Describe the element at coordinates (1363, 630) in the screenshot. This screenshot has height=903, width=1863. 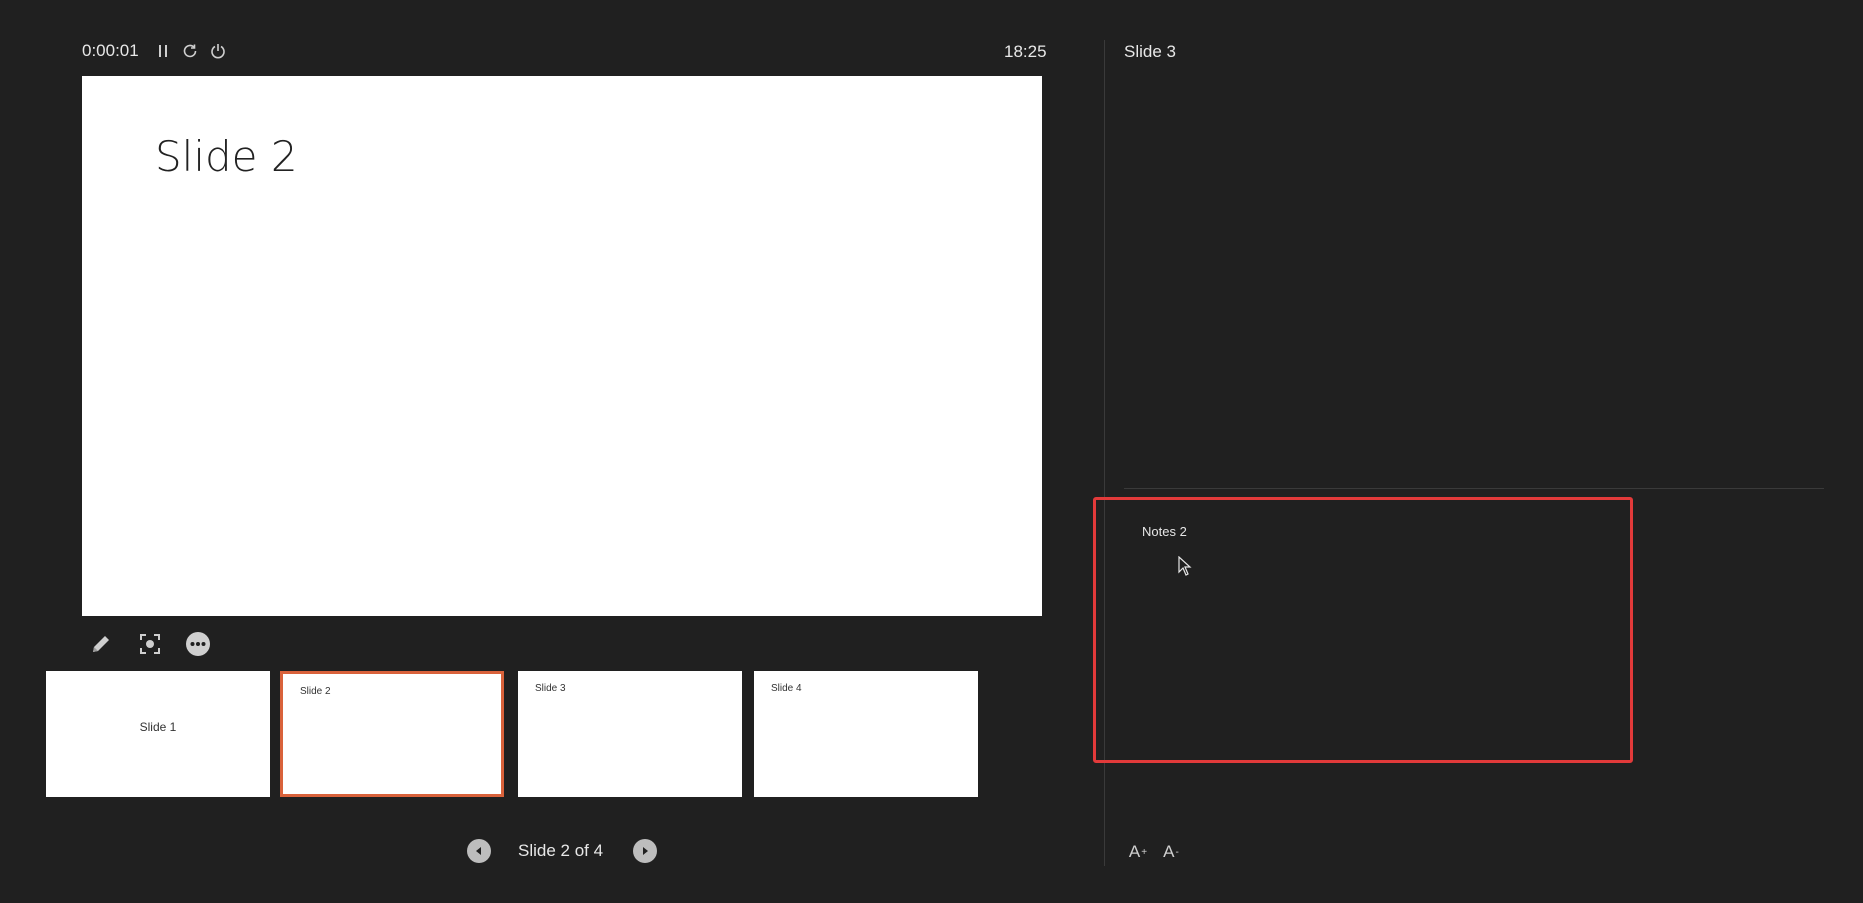
I see `speaker-notes: Notes 2` at that location.